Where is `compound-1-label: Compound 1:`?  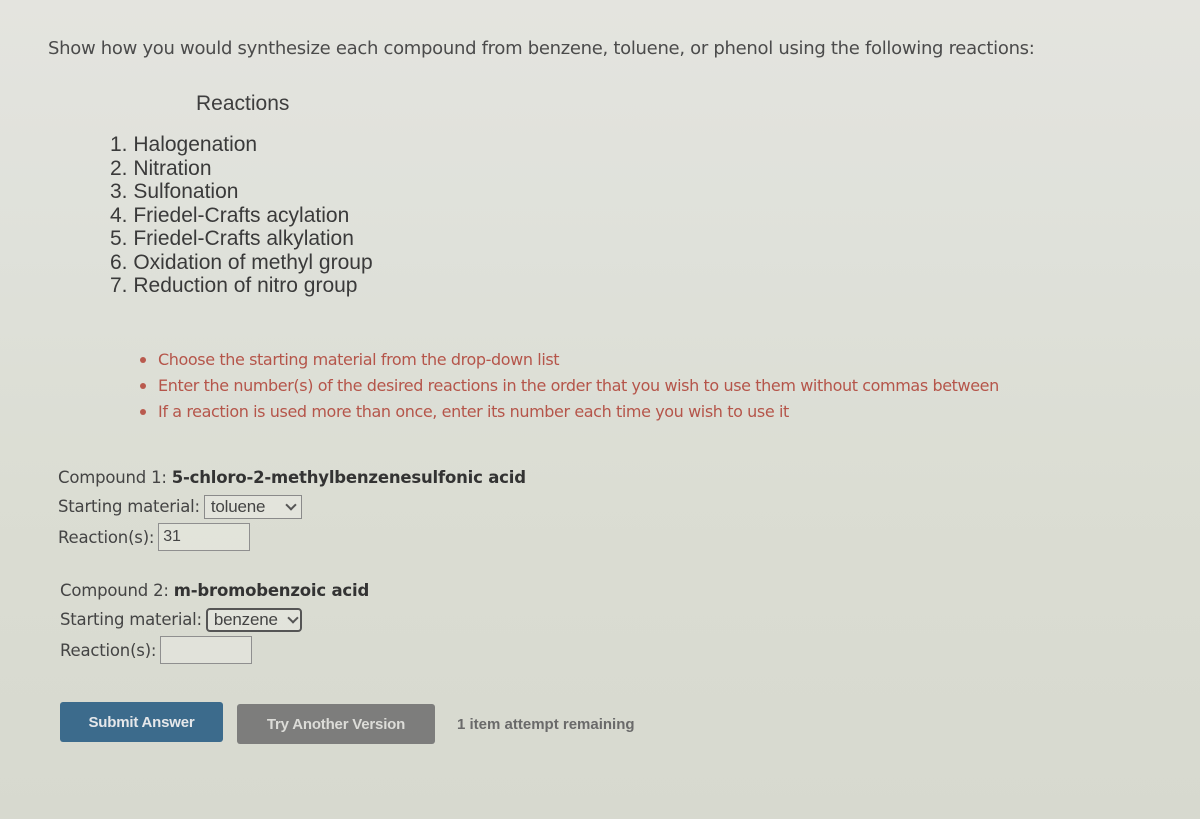 compound-1-label: Compound 1: is located at coordinates (112, 477).